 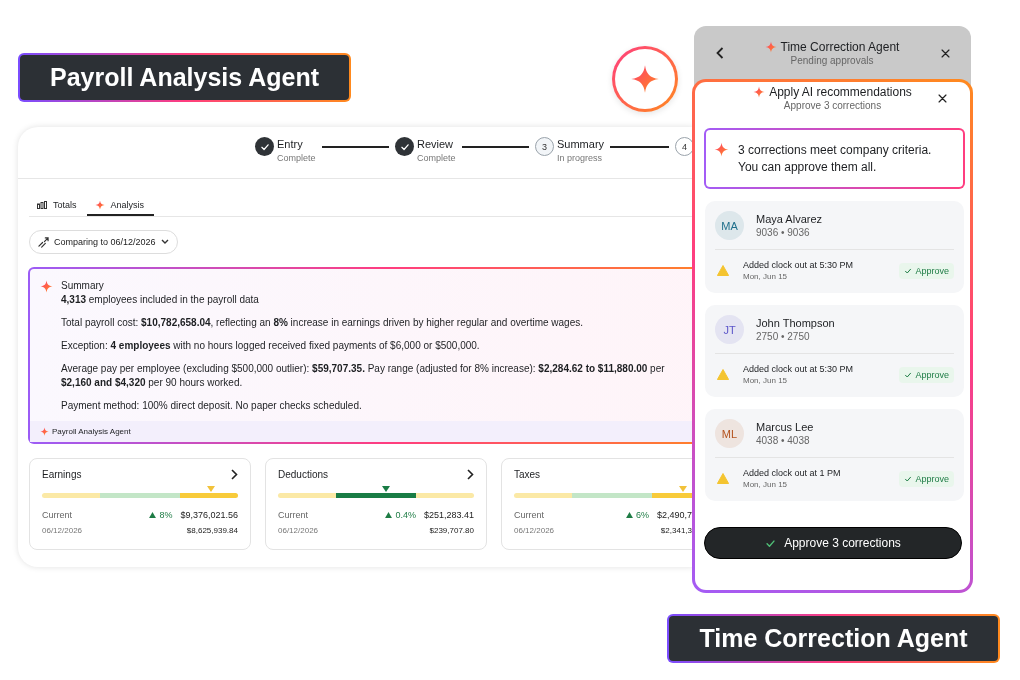 What do you see at coordinates (835, 158) in the screenshot?
I see `callout-text: 3 corrections meet company criteria. You can approve them all.` at bounding box center [835, 158].